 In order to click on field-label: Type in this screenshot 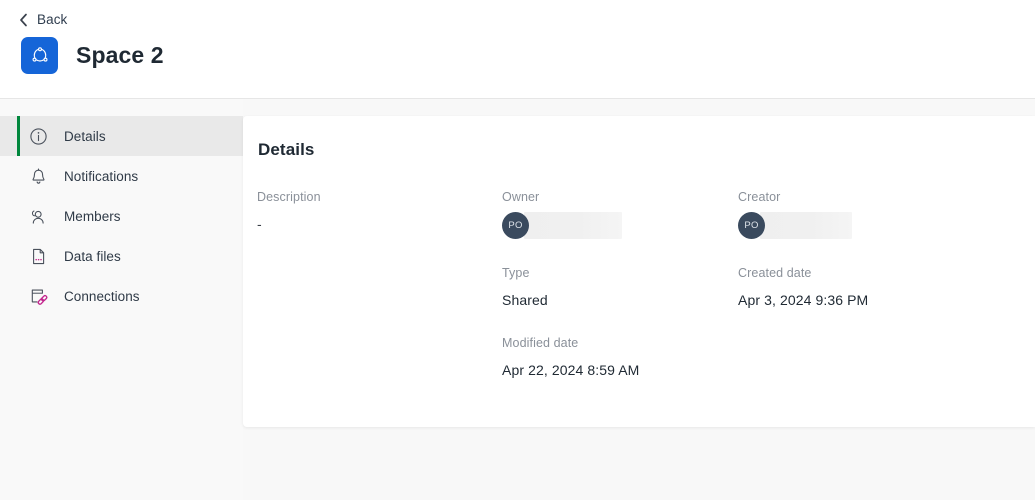, I will do `click(516, 273)`.